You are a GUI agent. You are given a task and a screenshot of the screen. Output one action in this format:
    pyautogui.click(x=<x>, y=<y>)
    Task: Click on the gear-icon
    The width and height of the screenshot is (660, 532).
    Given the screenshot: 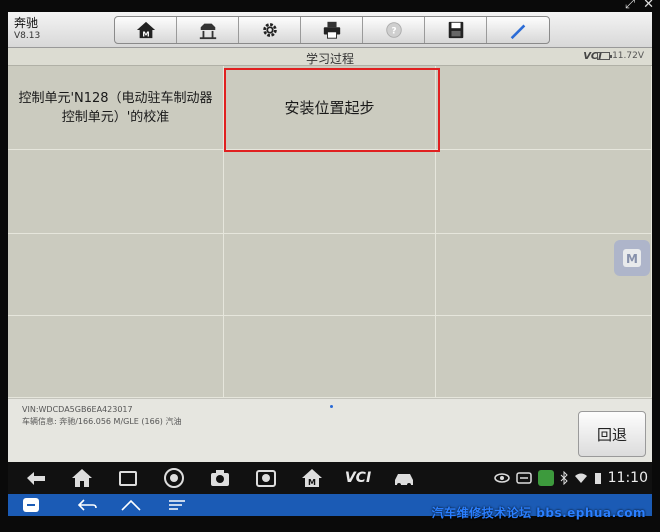 What is the action you would take?
    pyautogui.click(x=269, y=30)
    